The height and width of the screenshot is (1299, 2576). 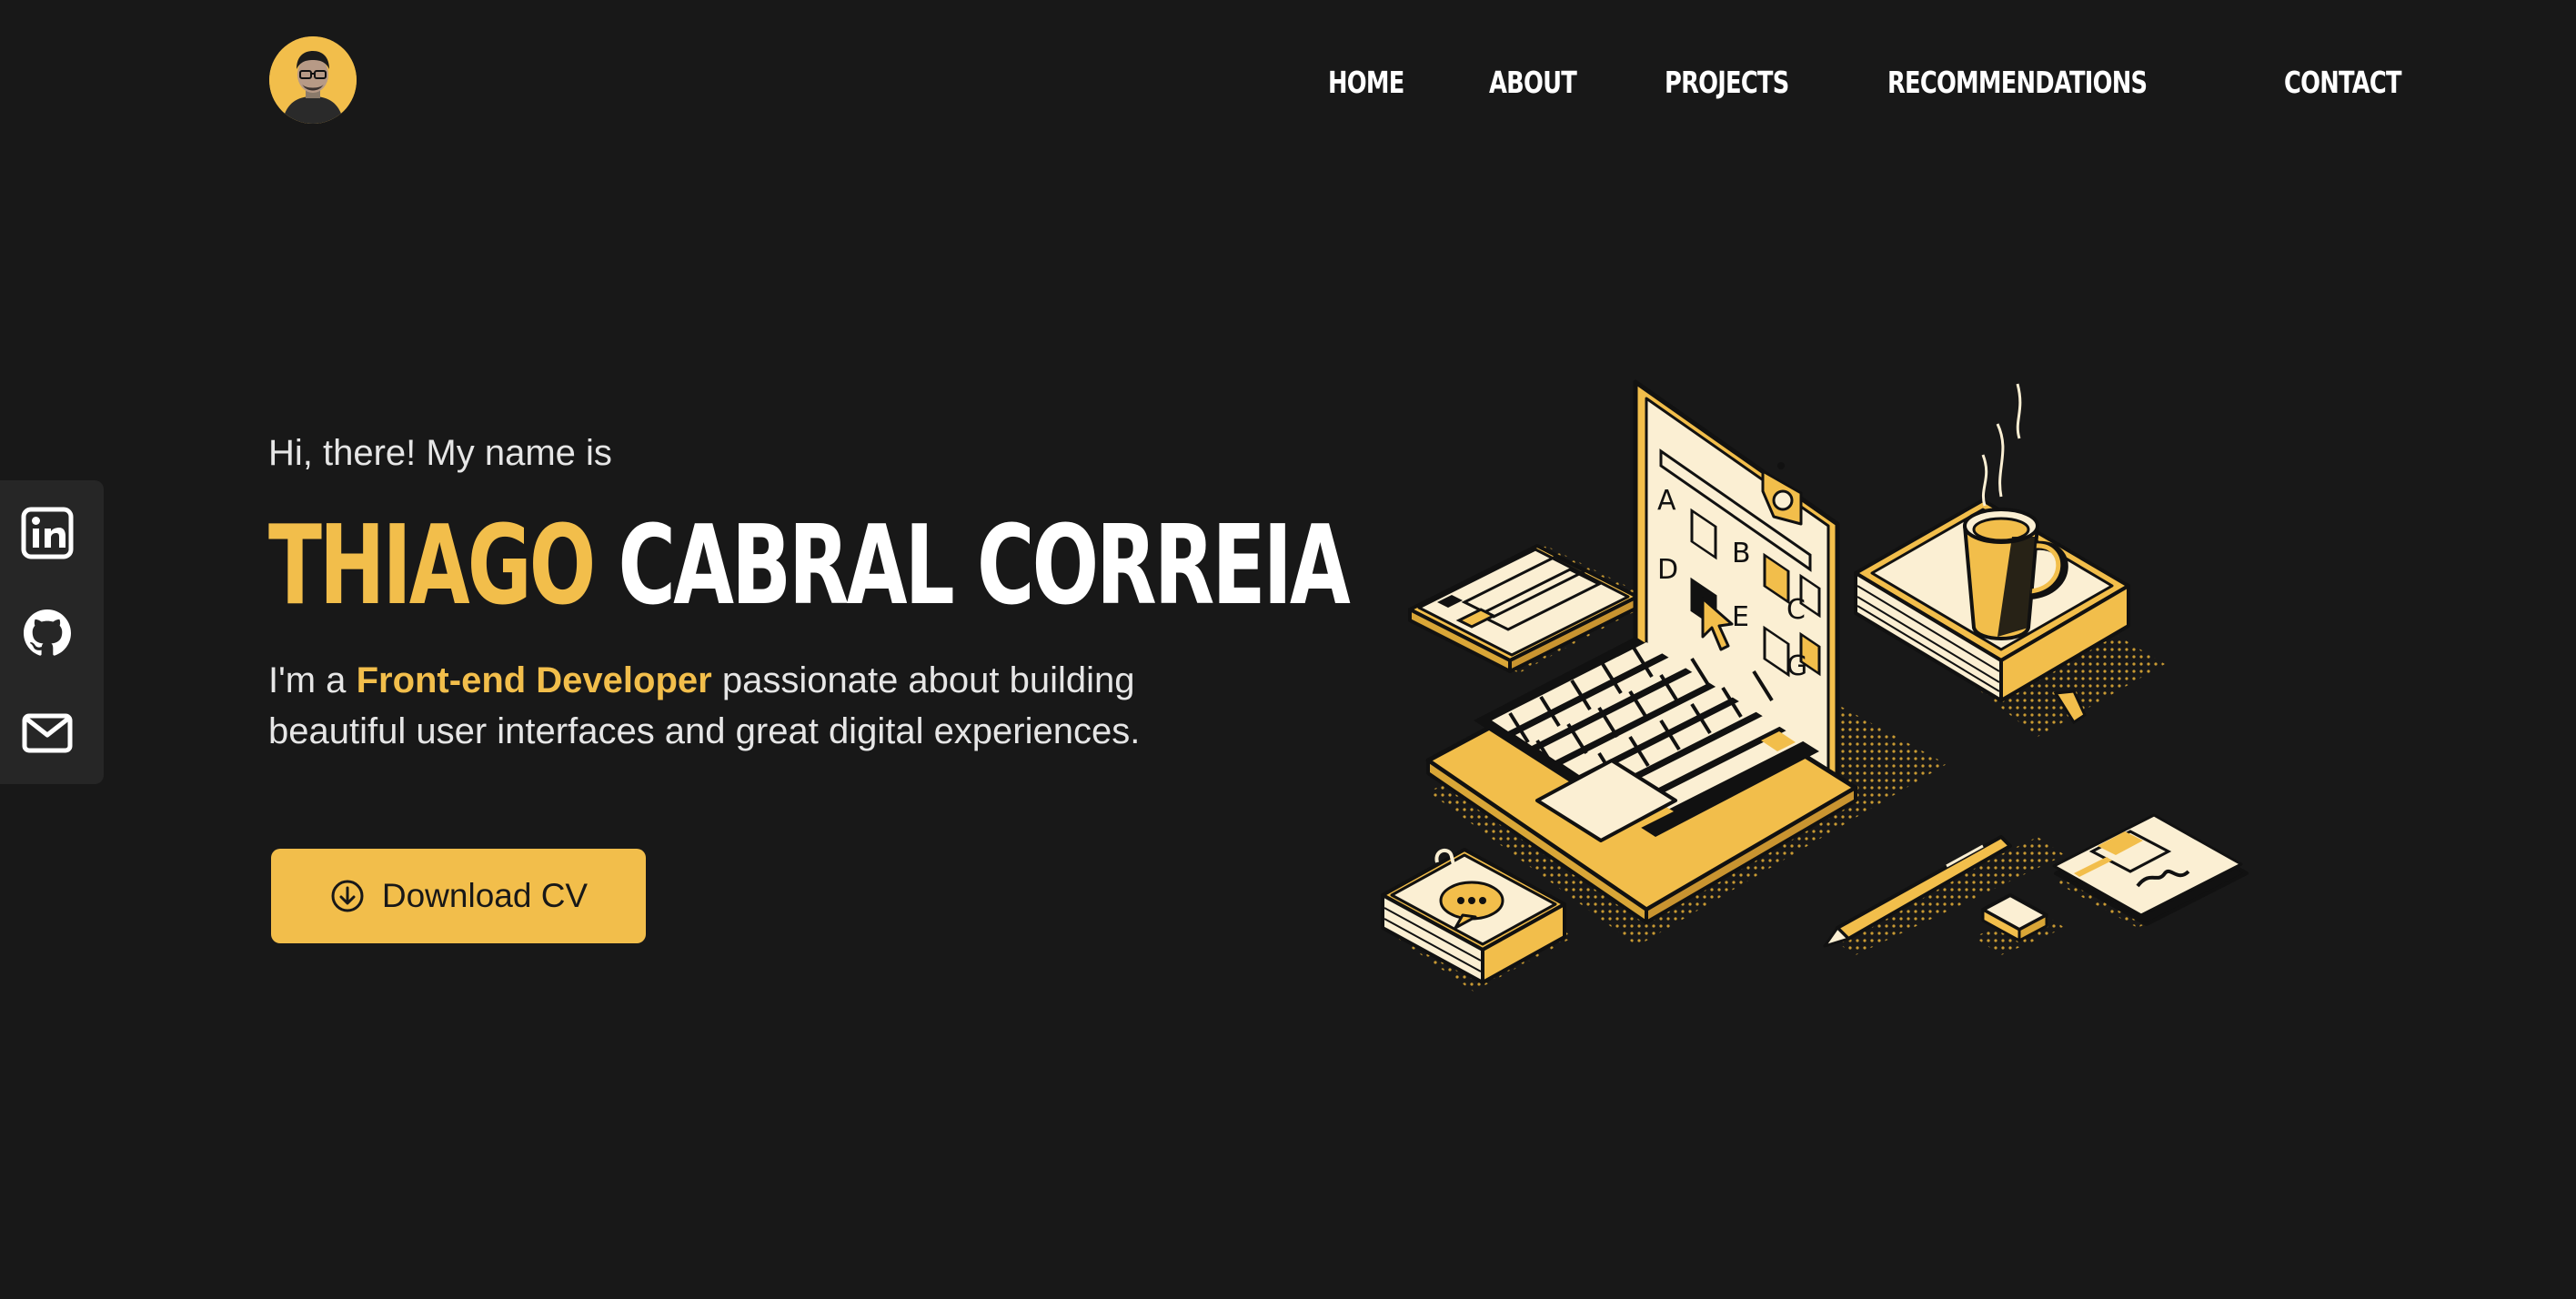 What do you see at coordinates (1727, 82) in the screenshot?
I see `nav-projects-link: PROJECTS` at bounding box center [1727, 82].